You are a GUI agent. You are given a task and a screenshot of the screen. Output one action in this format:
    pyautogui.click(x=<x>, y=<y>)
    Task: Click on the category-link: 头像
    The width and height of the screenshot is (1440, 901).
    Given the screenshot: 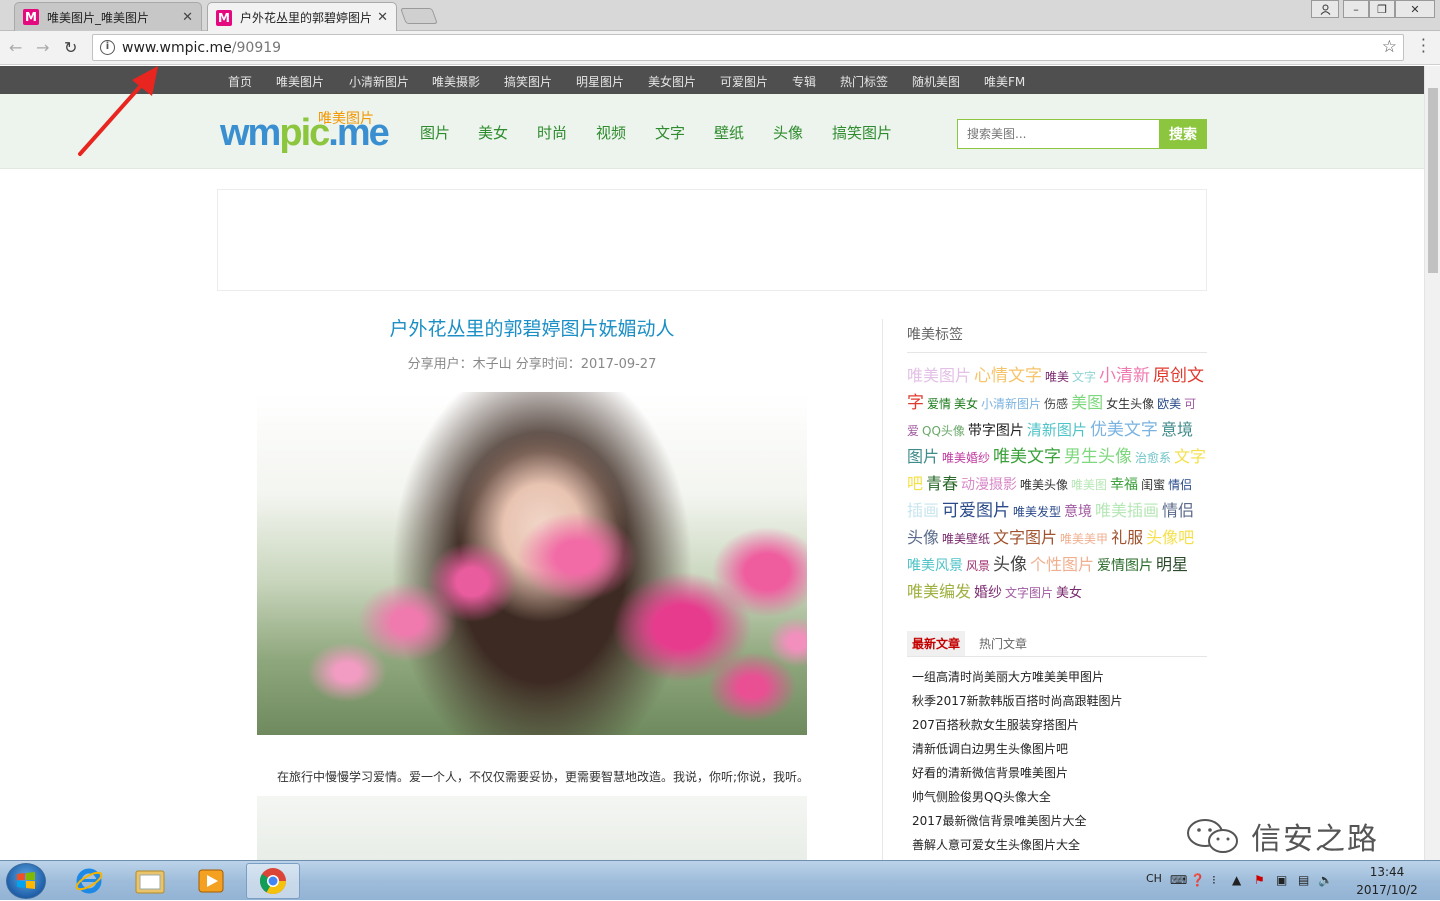 What is the action you would take?
    pyautogui.click(x=788, y=132)
    